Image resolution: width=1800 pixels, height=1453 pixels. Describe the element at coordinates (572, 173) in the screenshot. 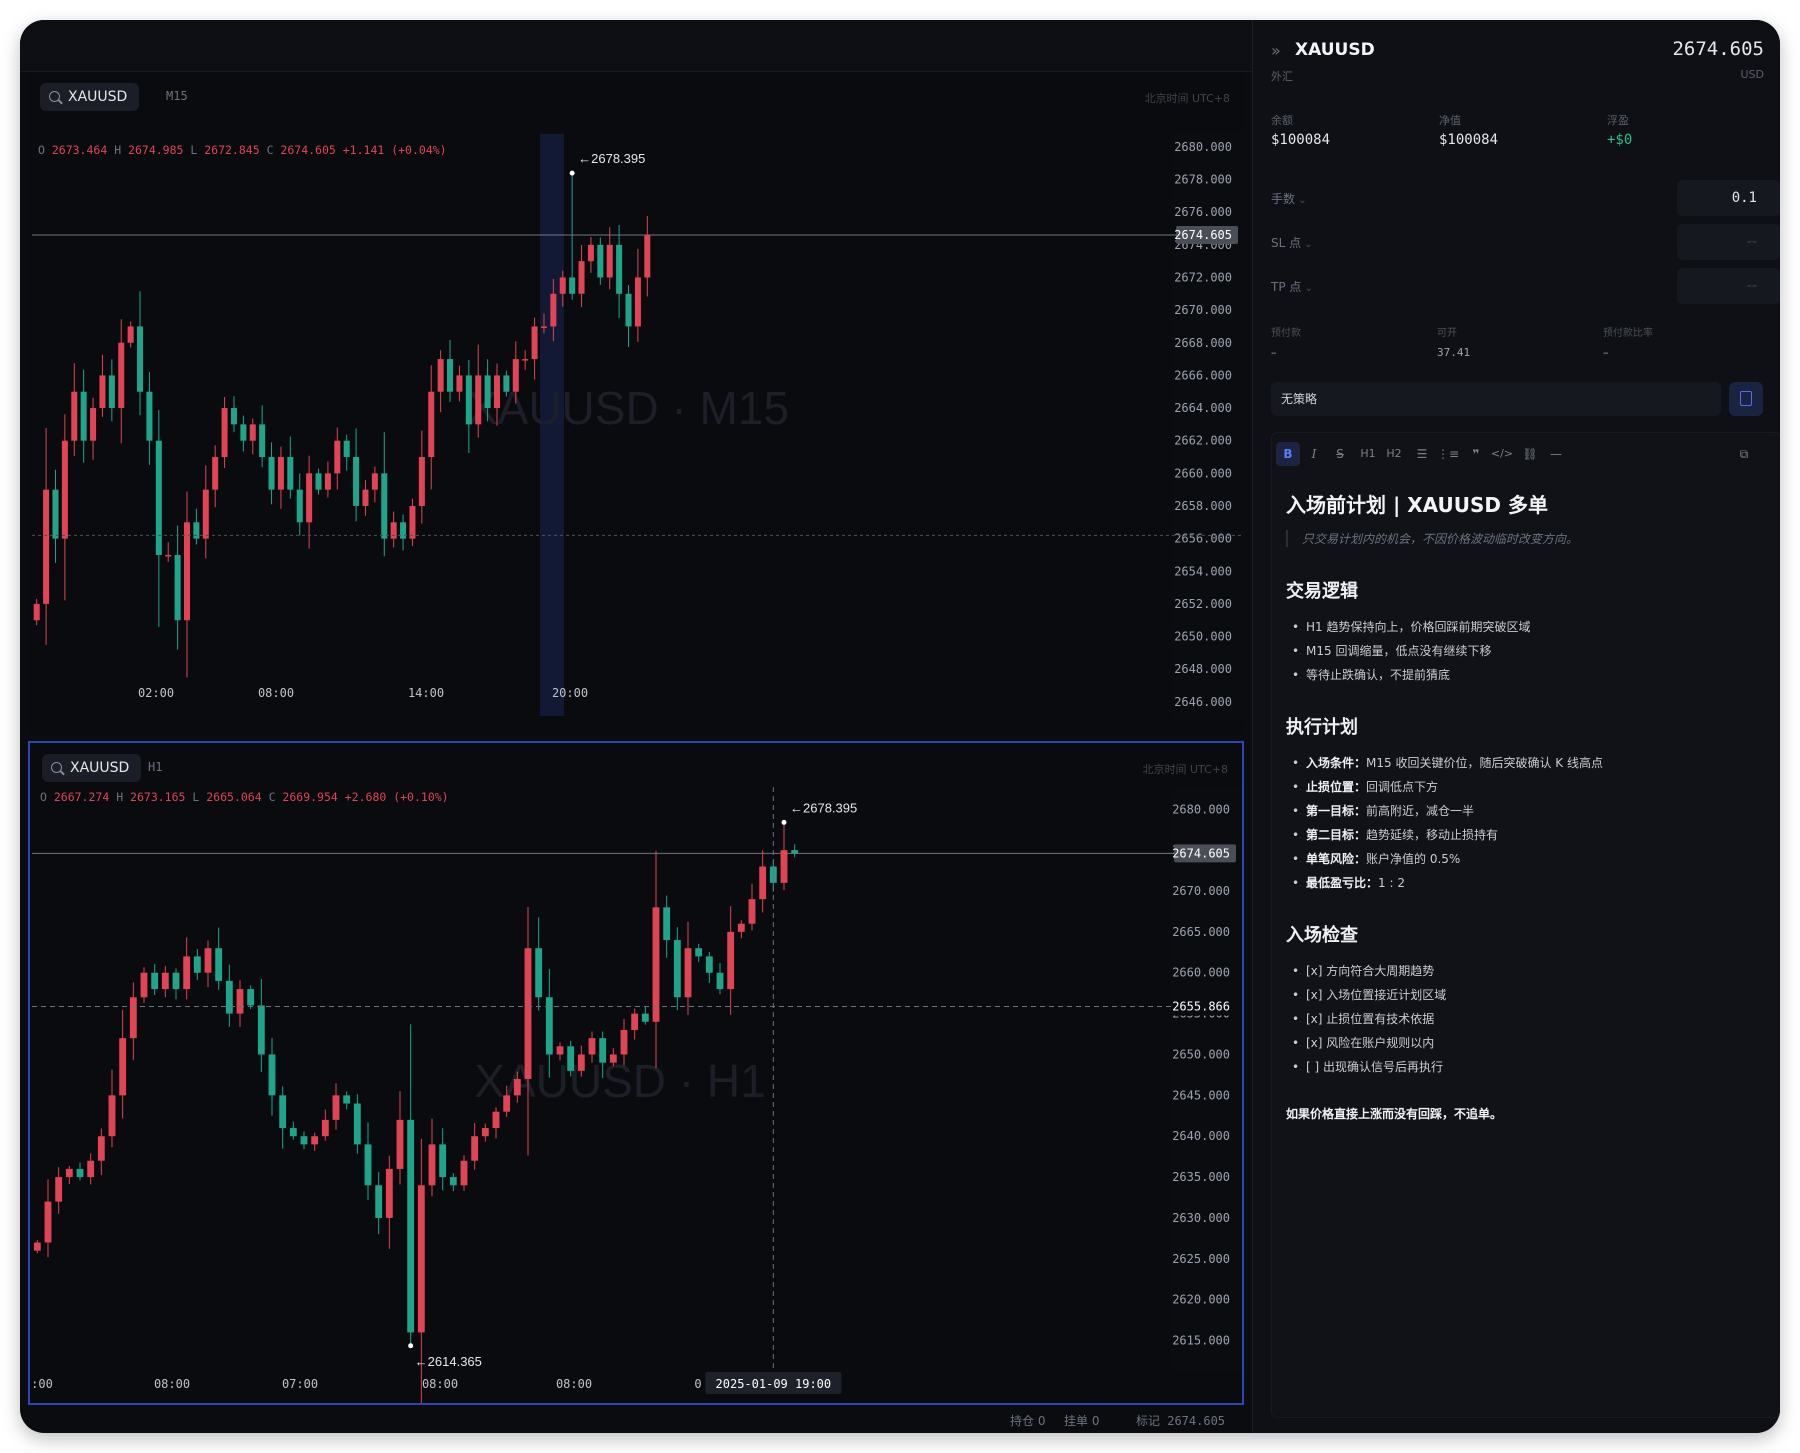

I see `high-marker-dot` at that location.